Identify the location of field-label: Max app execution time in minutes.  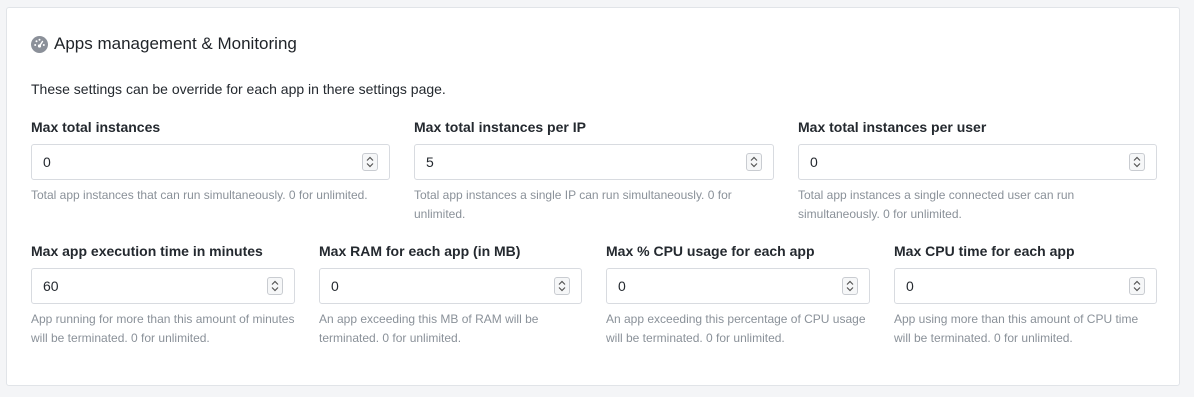
(147, 251).